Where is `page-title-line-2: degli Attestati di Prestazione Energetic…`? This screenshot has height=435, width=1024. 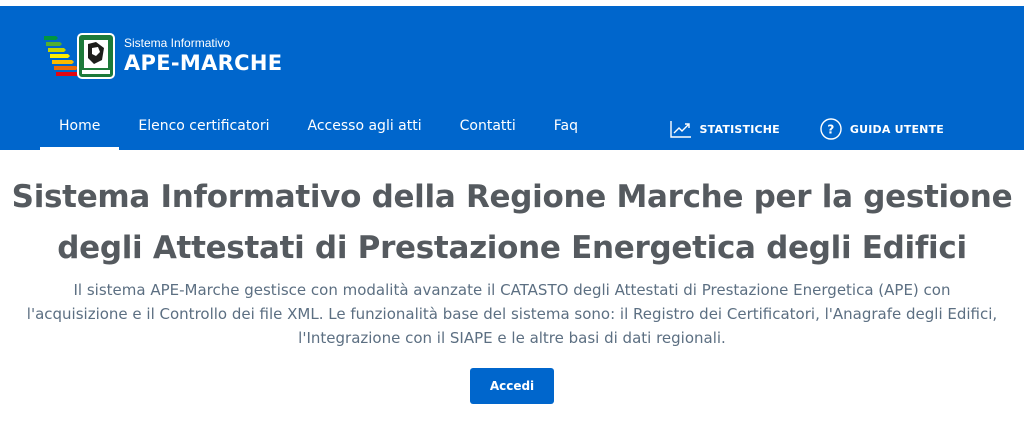
page-title-line-2: degli Attestati di Prestazione Energetic… is located at coordinates (512, 248).